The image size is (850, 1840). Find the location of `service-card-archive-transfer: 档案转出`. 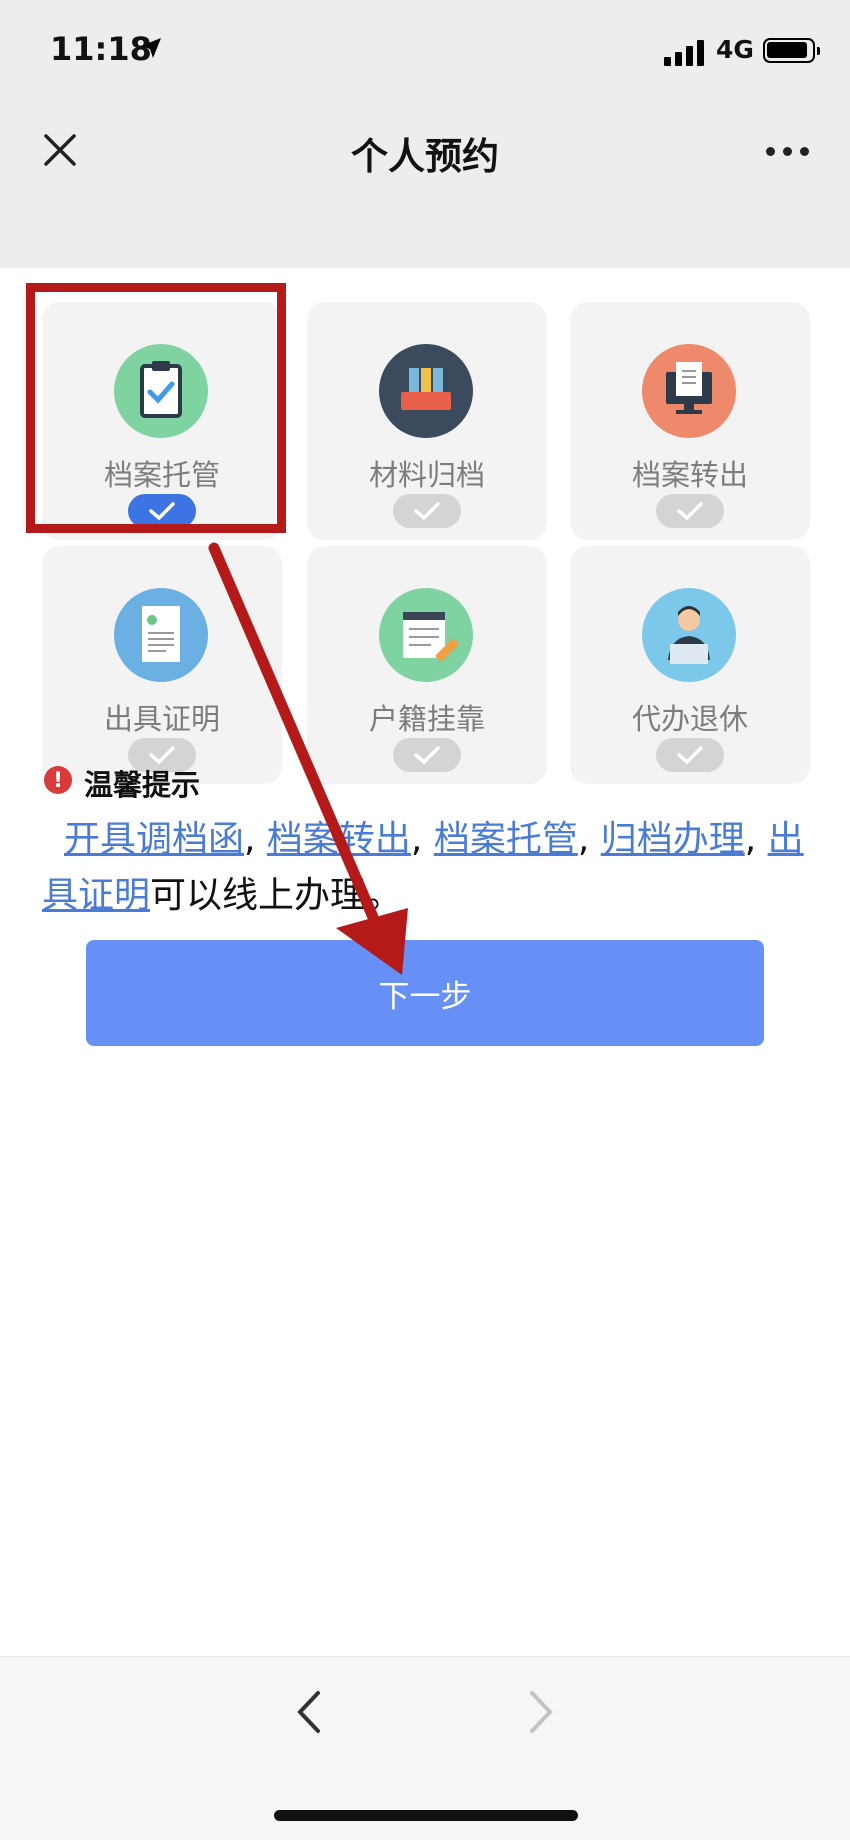

service-card-archive-transfer: 档案转出 is located at coordinates (690, 421).